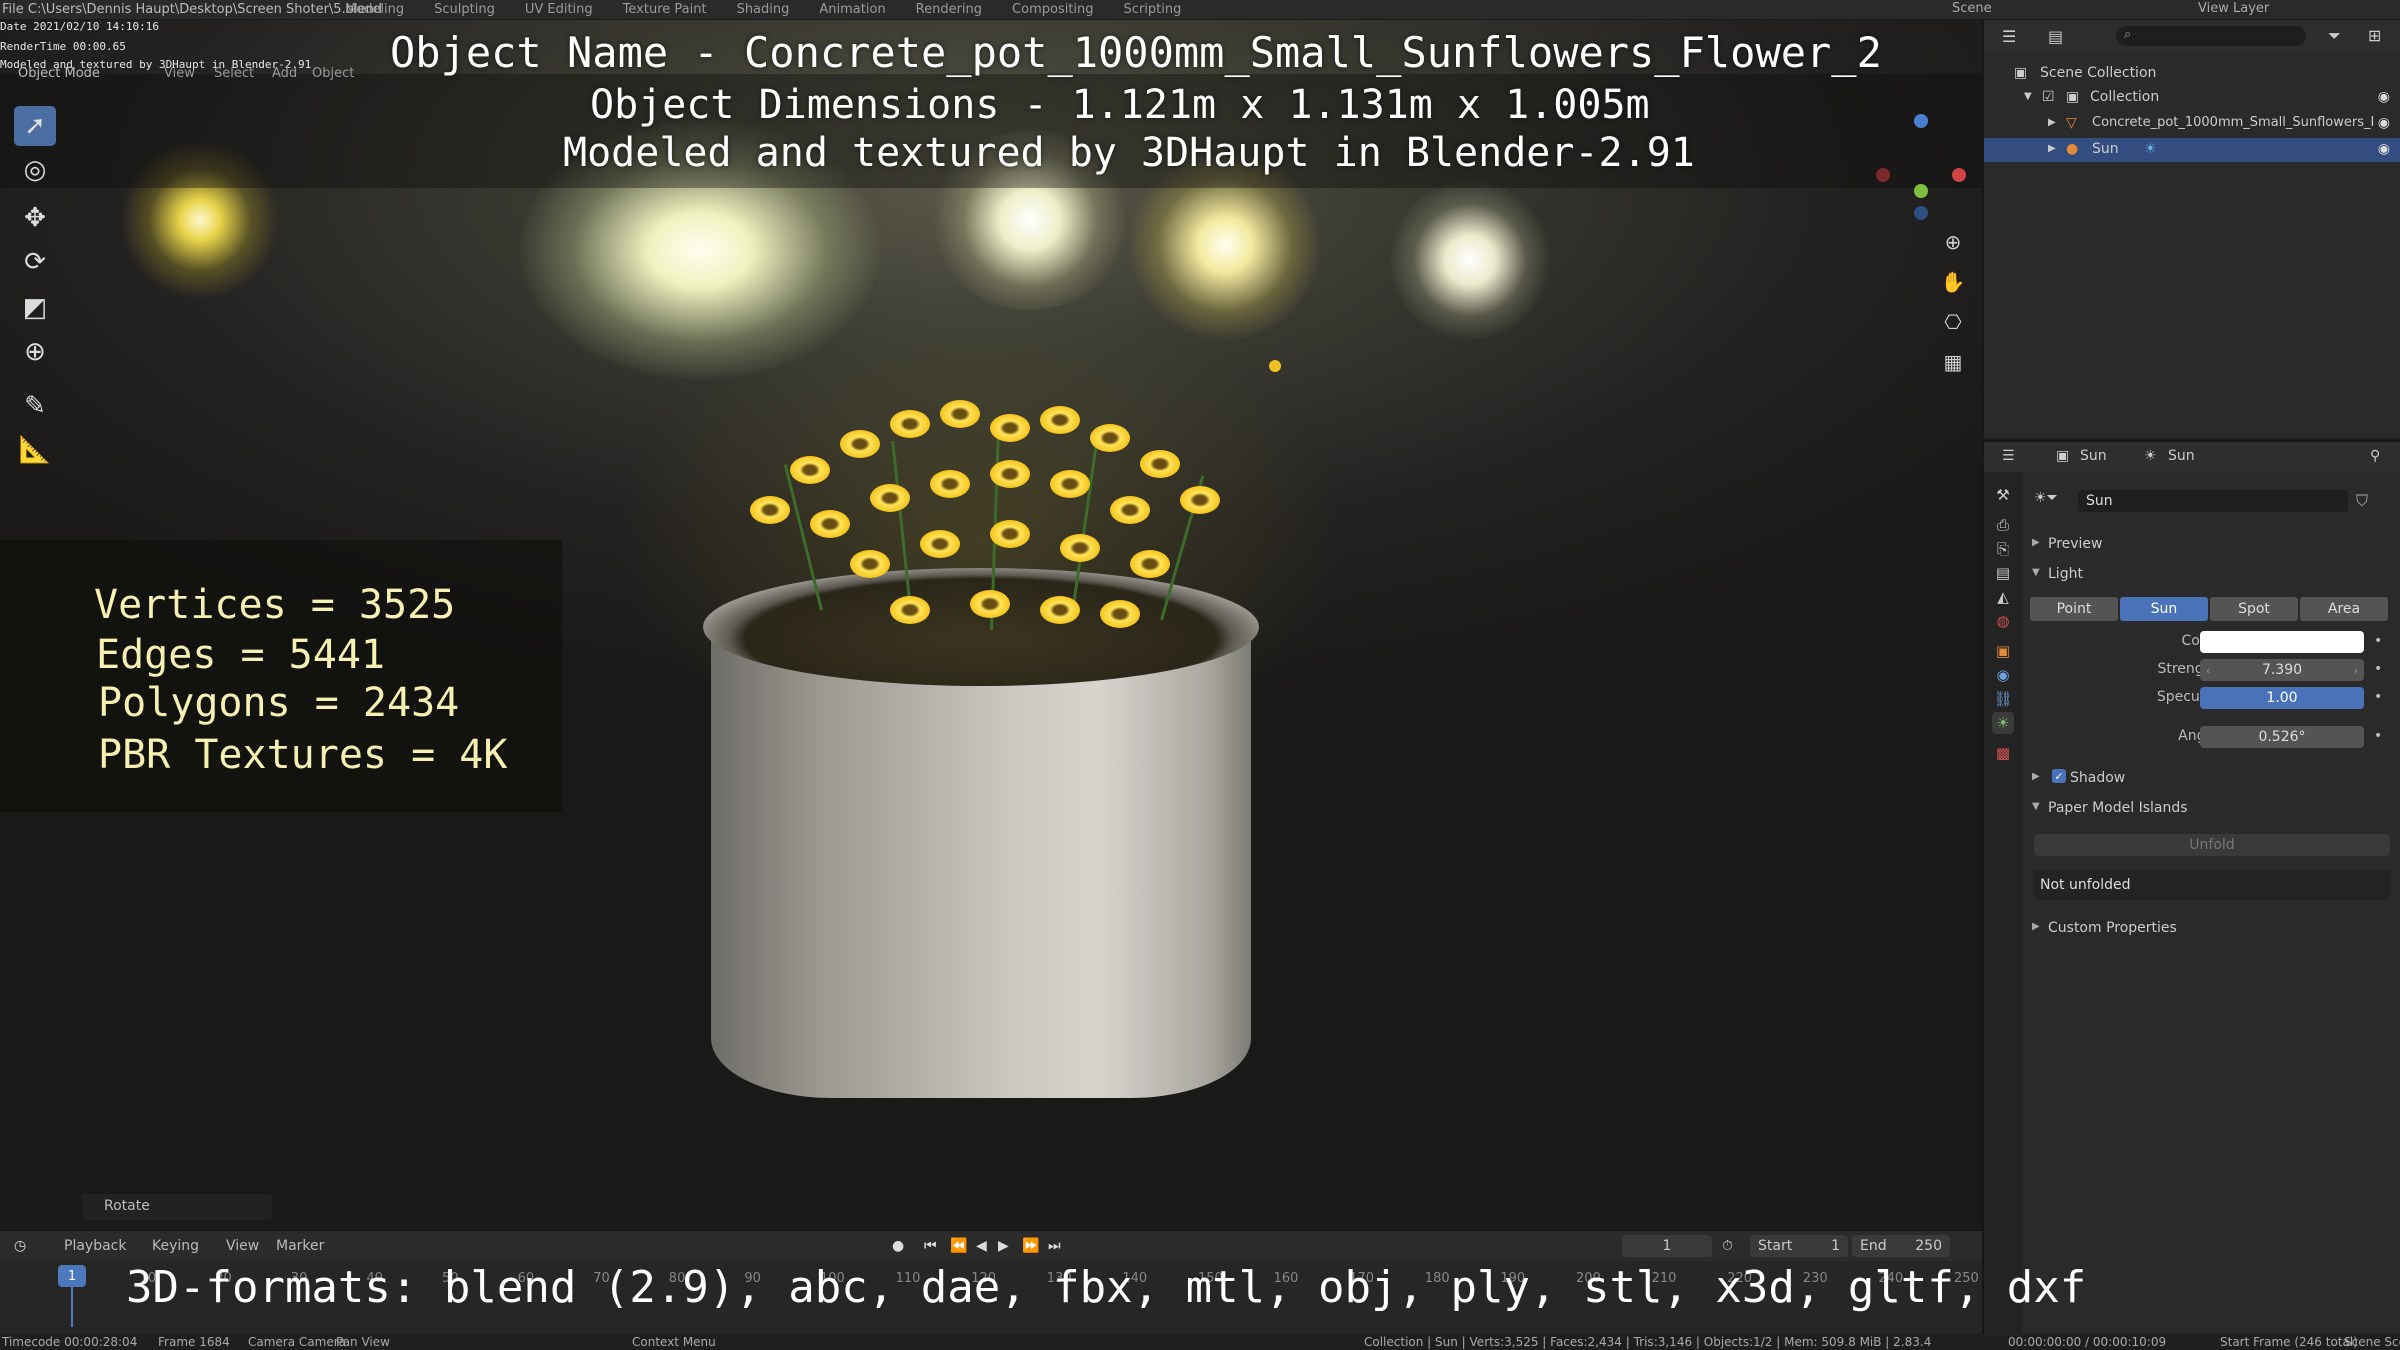 The height and width of the screenshot is (1350, 2400). What do you see at coordinates (1953, 362) in the screenshot?
I see `ortho-grid-icon: ▦` at bounding box center [1953, 362].